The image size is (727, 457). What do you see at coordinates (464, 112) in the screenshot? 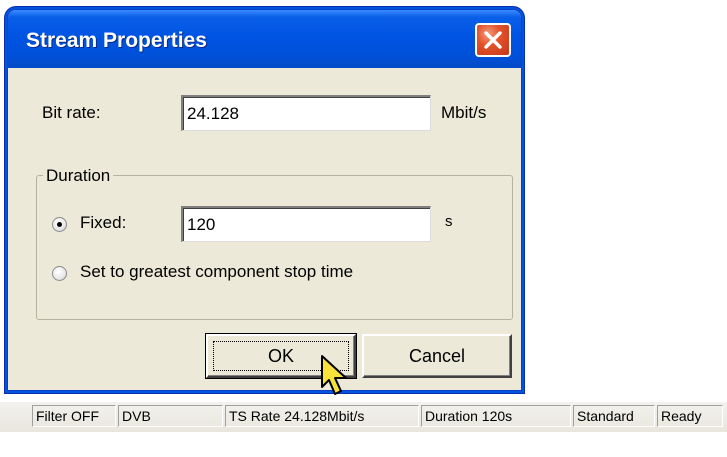
I see `bitrate-unit: Mbit/s` at bounding box center [464, 112].